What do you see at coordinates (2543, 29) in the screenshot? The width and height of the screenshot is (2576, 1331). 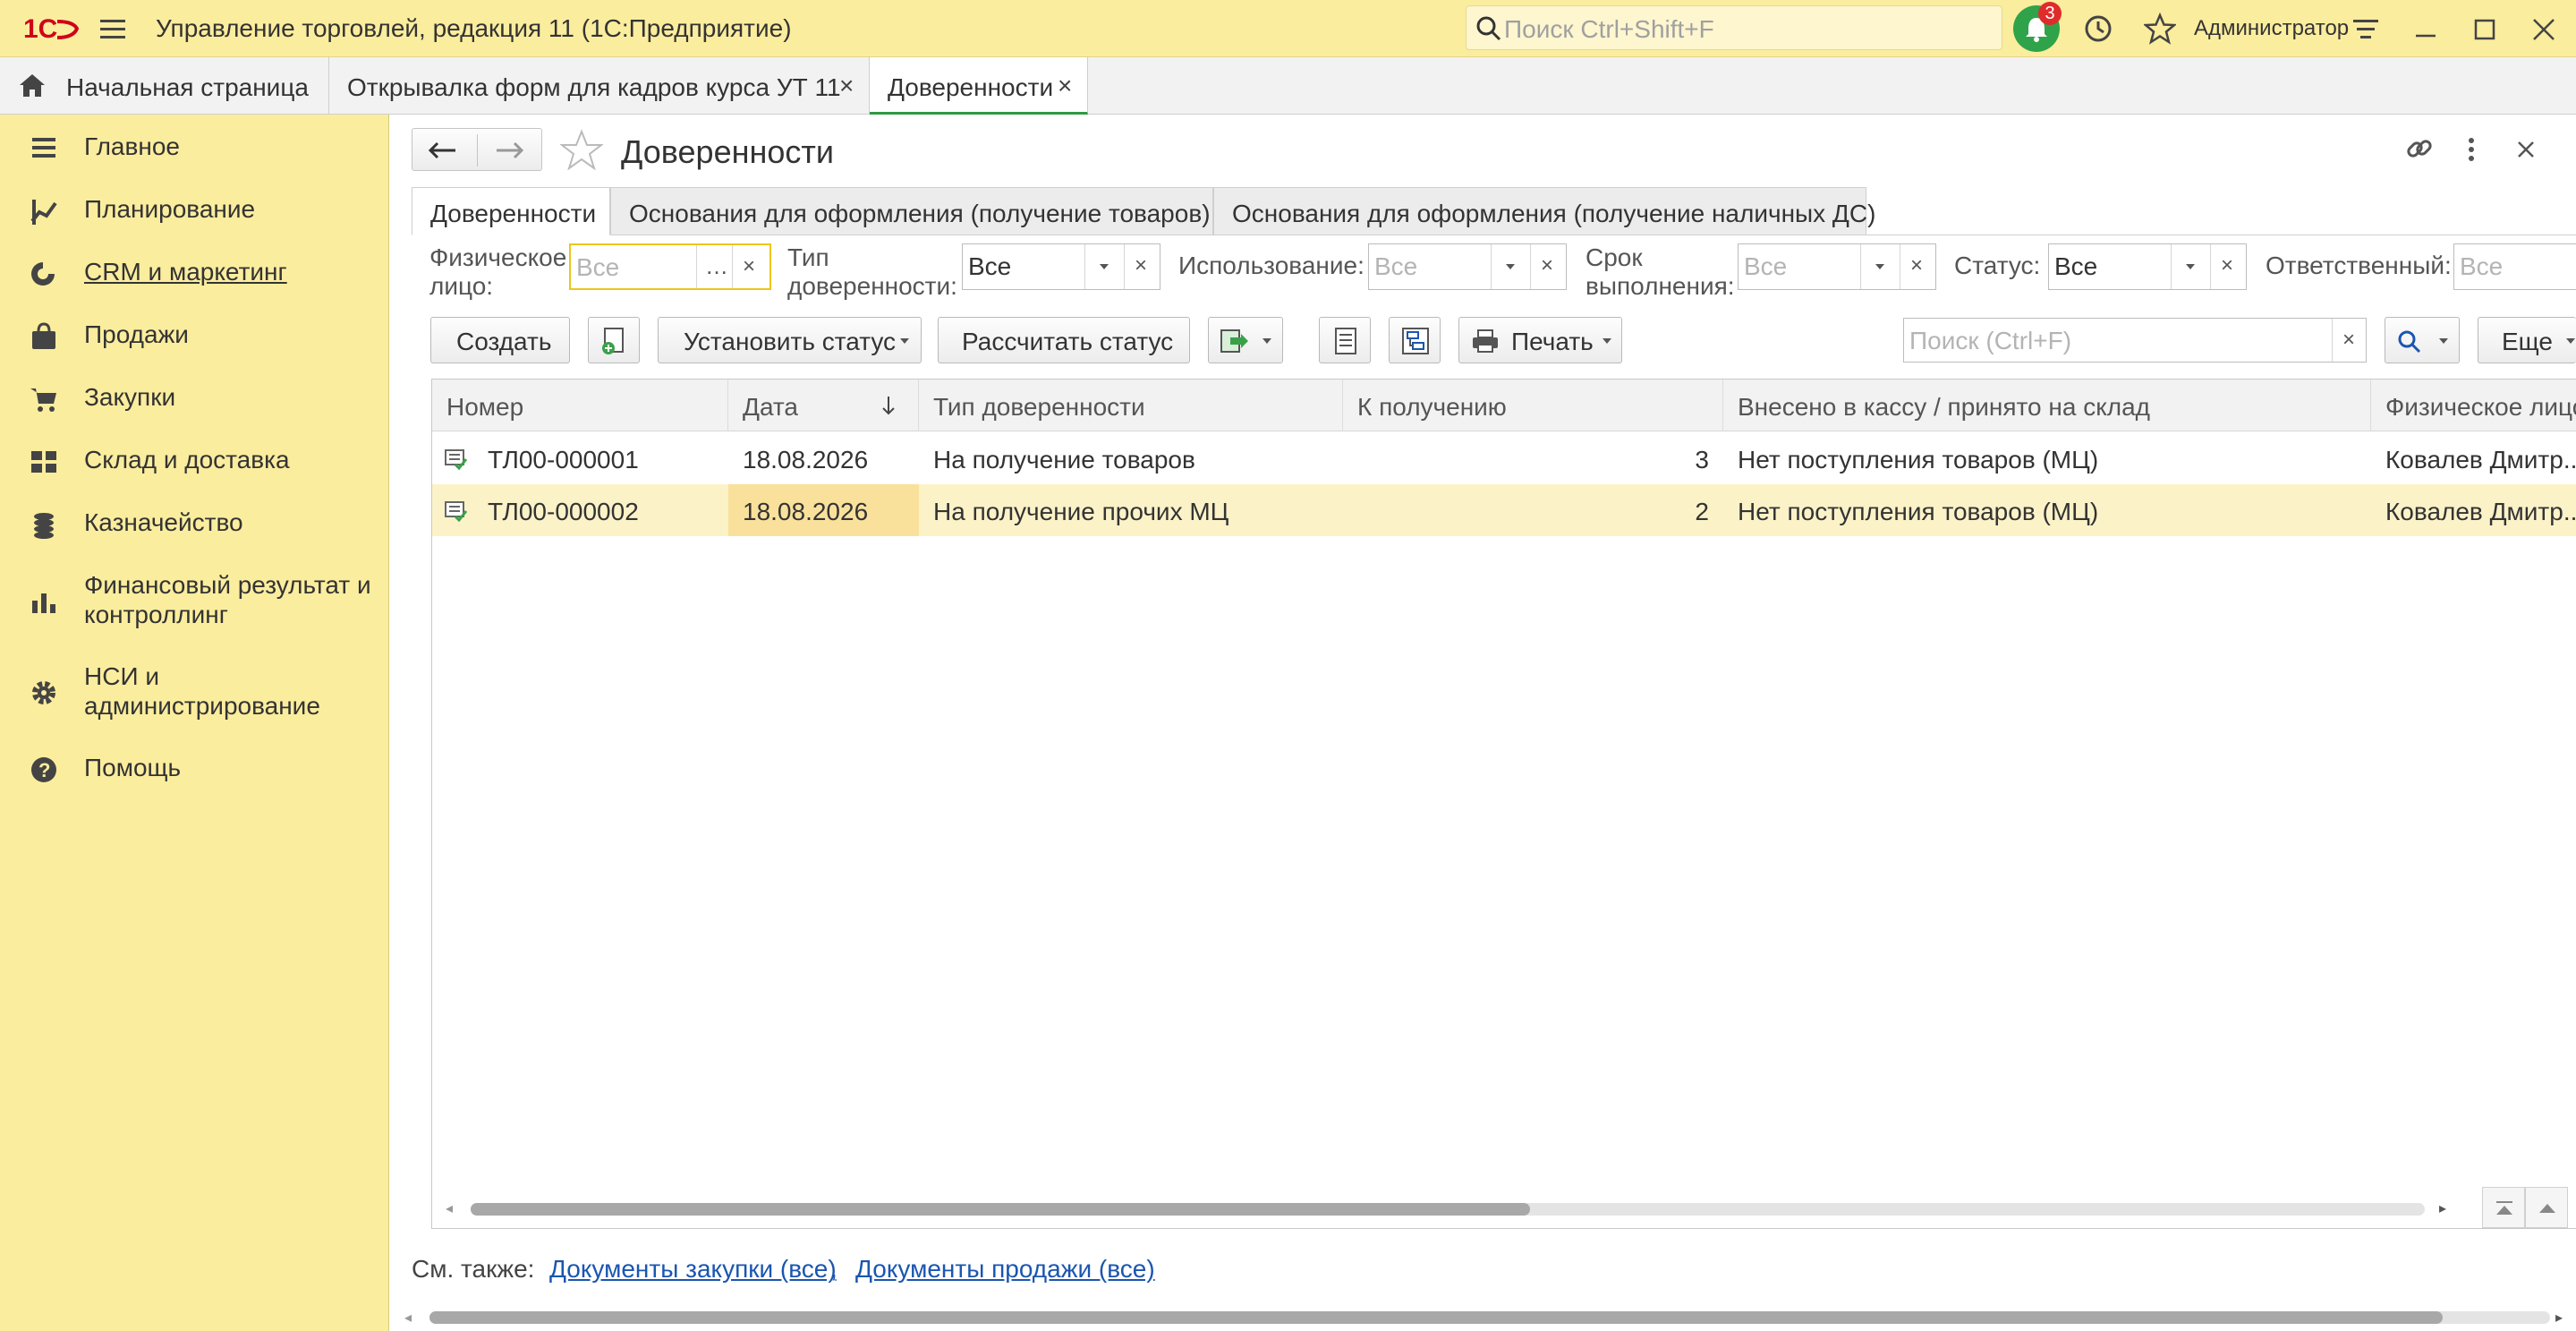 I see `close-window-icon` at bounding box center [2543, 29].